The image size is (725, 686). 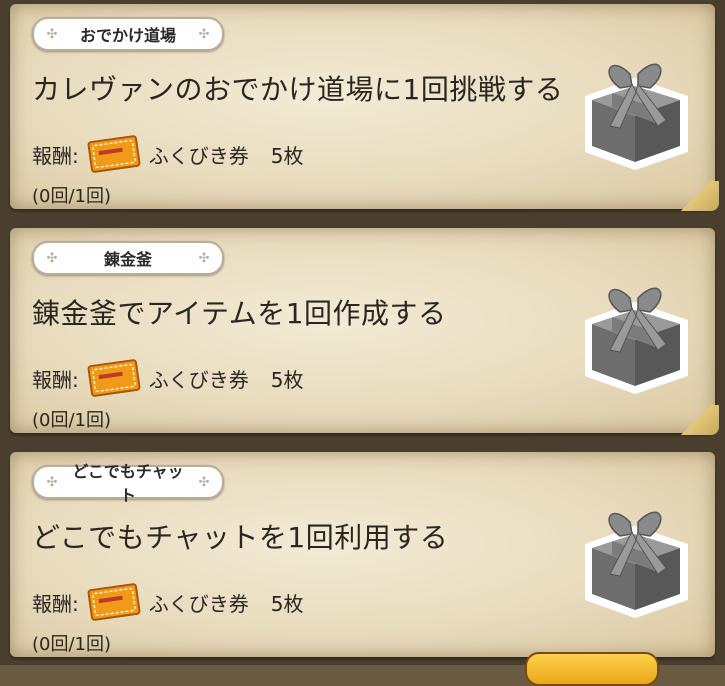 I want to click on mission-category-tag: ✣ 錬金釜 ✣, so click(x=128, y=258).